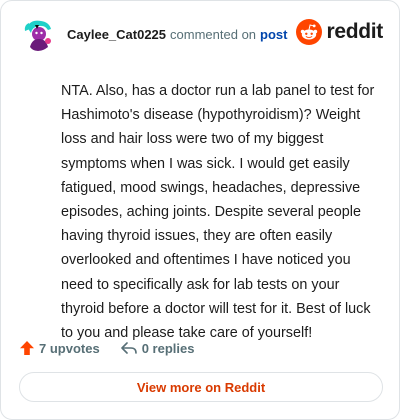 This screenshot has width=400, height=420. I want to click on reddit-wordmark: reddit, so click(354, 31).